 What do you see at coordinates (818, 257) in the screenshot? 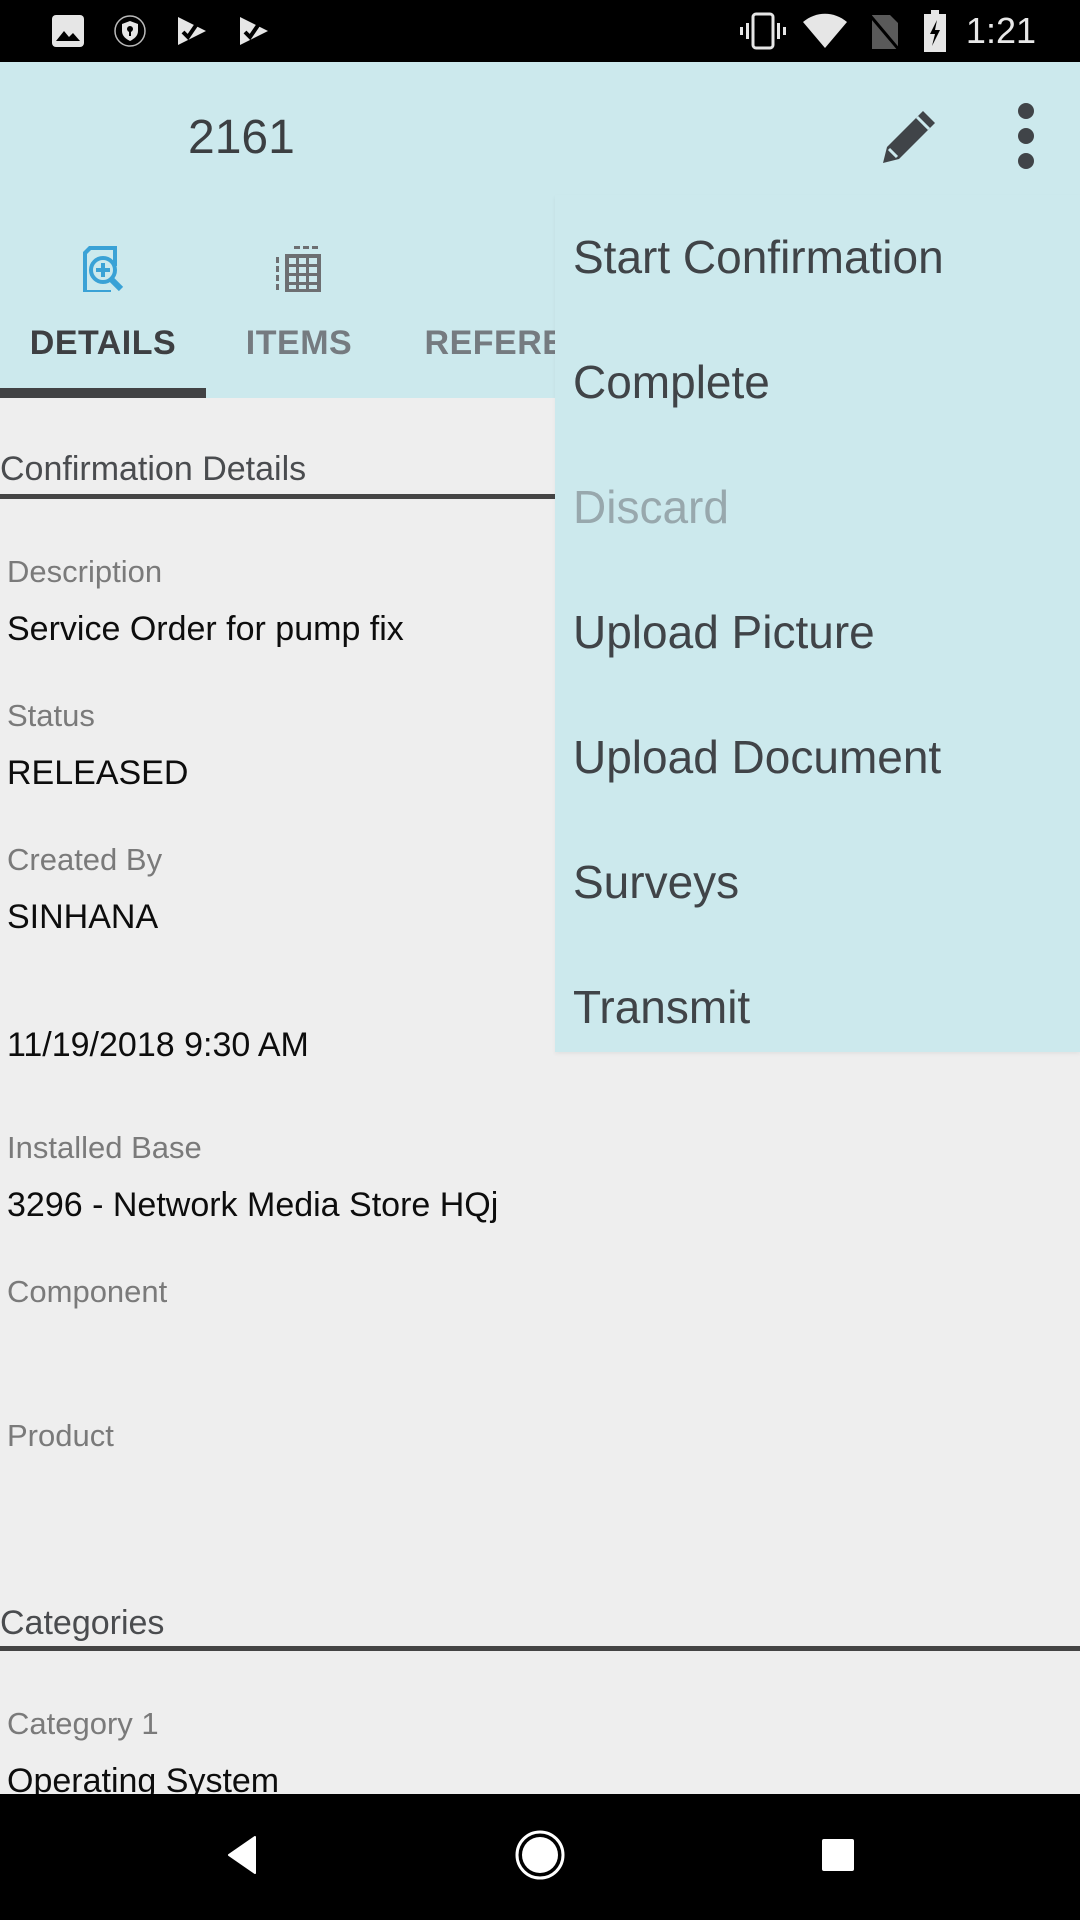
I see `menu-item-start-confirmation: Start Confirmation` at bounding box center [818, 257].